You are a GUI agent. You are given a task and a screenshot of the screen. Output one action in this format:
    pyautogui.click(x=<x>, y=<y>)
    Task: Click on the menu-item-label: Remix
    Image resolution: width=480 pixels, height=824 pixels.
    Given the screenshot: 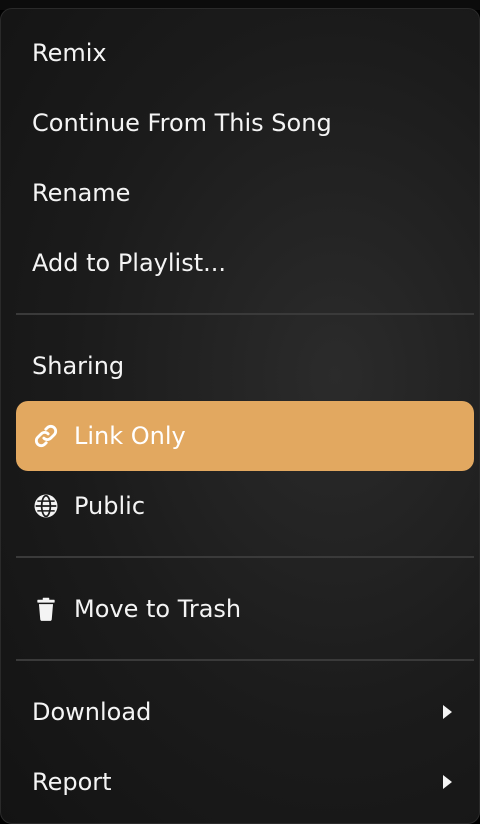 What is the action you would take?
    pyautogui.click(x=69, y=53)
    